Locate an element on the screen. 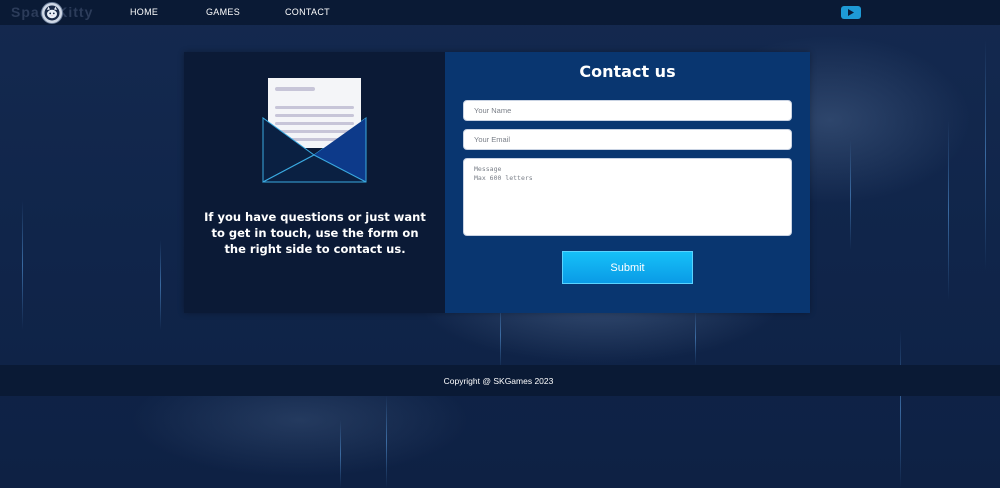 The width and height of the screenshot is (1000, 488). cat-astronaut-icon is located at coordinates (52, 15).